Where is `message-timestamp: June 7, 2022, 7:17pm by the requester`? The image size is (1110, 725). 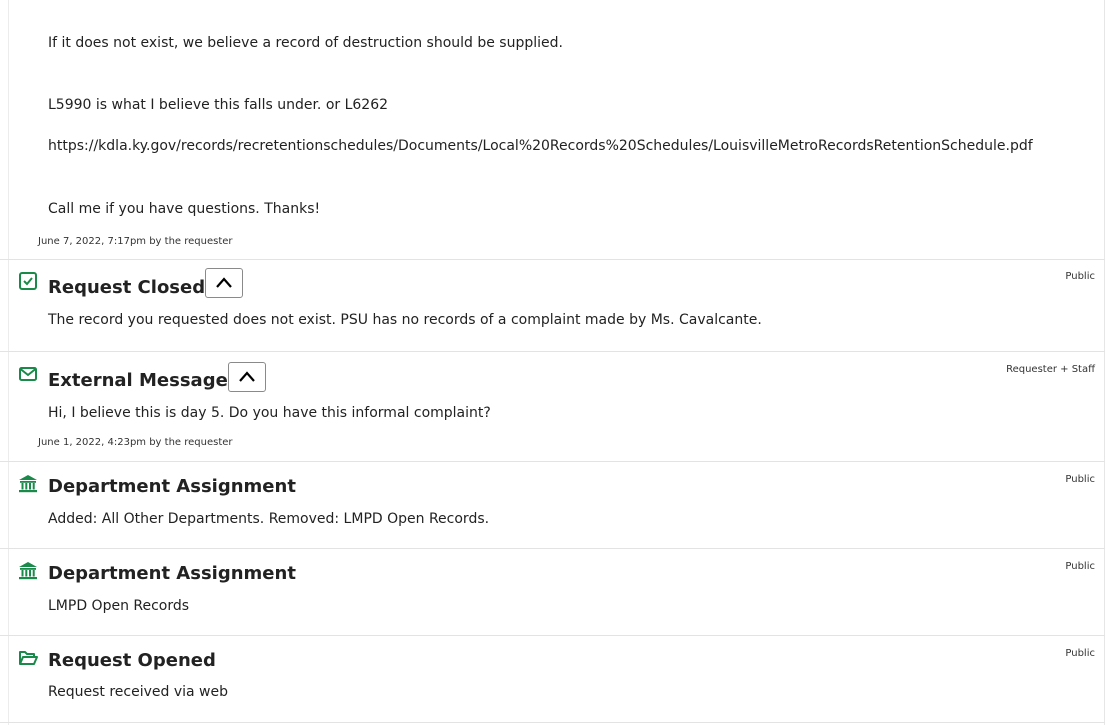 message-timestamp: June 7, 2022, 7:17pm by the requester is located at coordinates (135, 241).